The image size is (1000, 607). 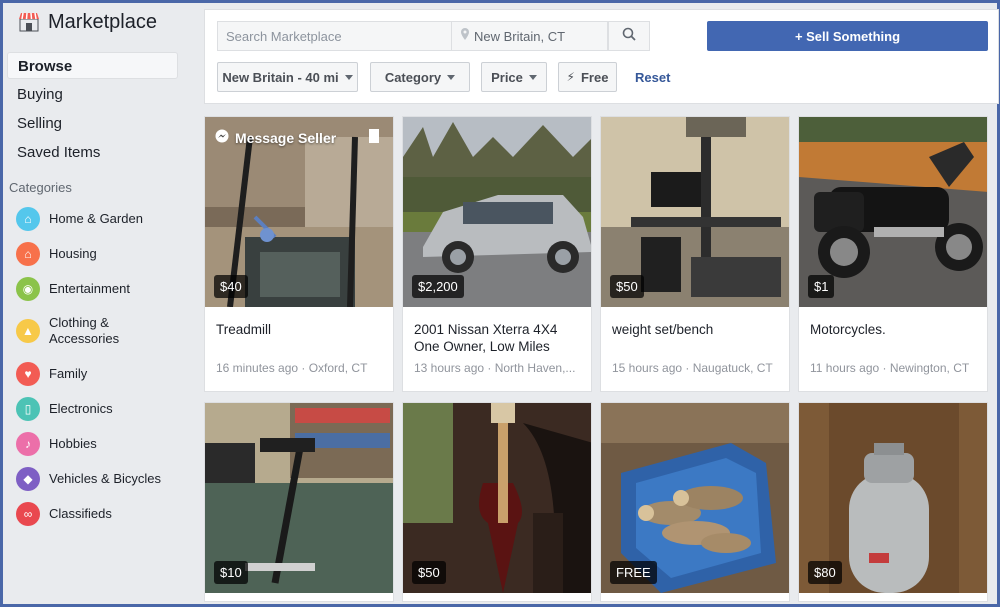 What do you see at coordinates (231, 572) in the screenshot?
I see `price-badge: $10` at bounding box center [231, 572].